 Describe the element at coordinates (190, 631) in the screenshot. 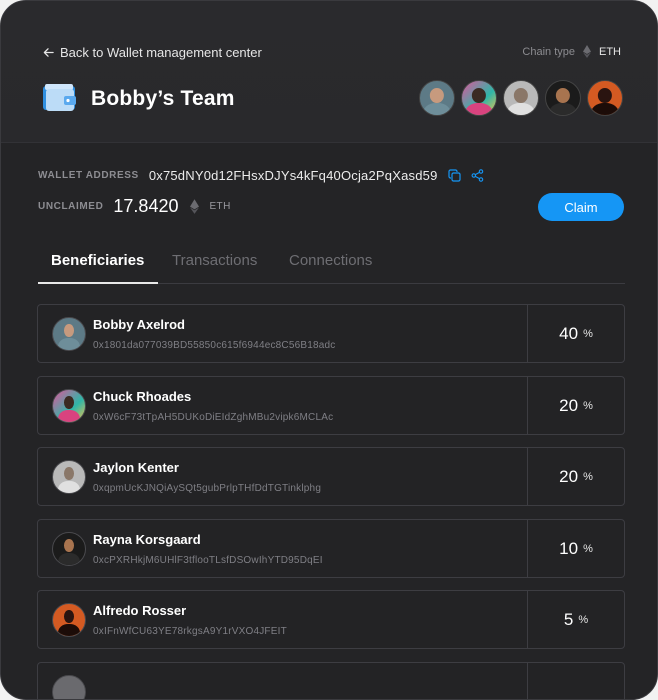

I see `beneficiary-address: 0xIFnWfCU63YE78rkgsA9Y1rVXO4JFEIT` at that location.